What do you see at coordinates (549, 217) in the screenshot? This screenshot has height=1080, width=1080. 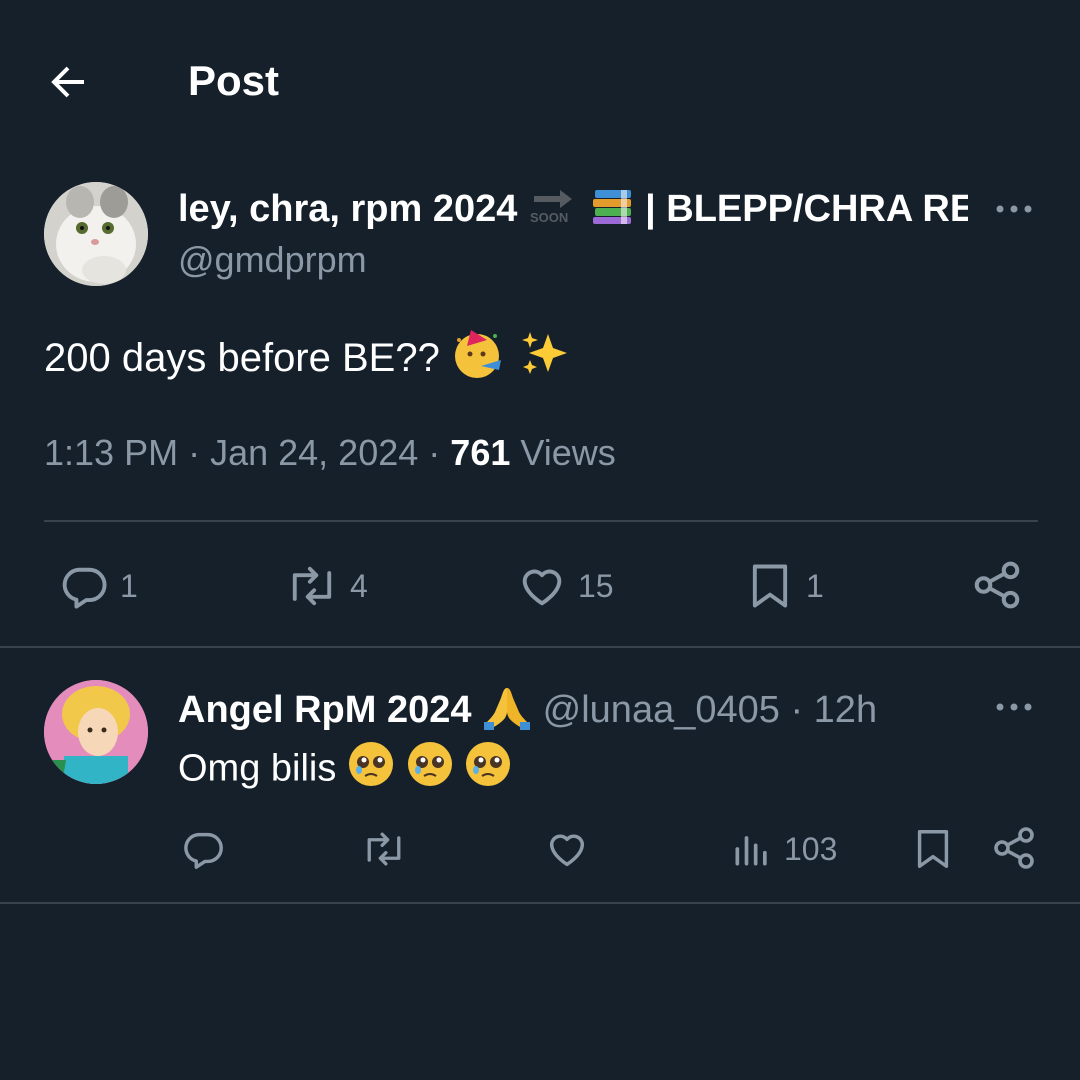 I see `svg-text: SOON` at bounding box center [549, 217].